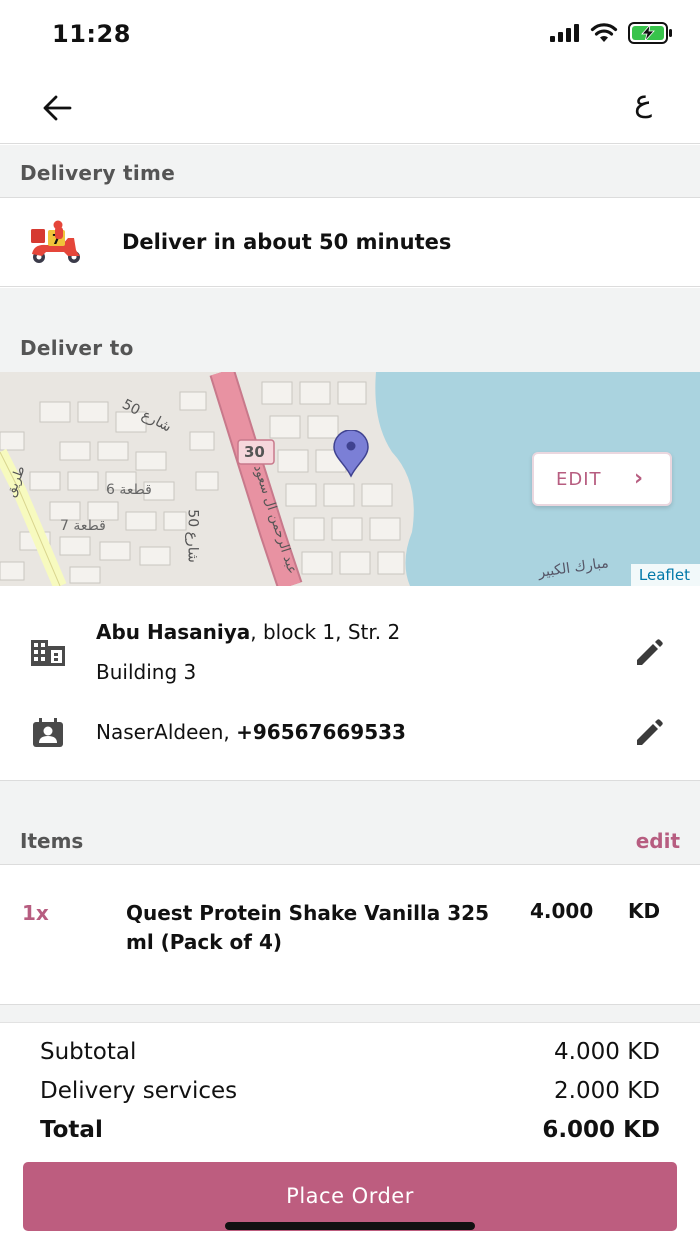 Image resolution: width=700 pixels, height=1244 pixels. Describe the element at coordinates (35, 913) in the screenshot. I see `item-quantity: 1x` at that location.